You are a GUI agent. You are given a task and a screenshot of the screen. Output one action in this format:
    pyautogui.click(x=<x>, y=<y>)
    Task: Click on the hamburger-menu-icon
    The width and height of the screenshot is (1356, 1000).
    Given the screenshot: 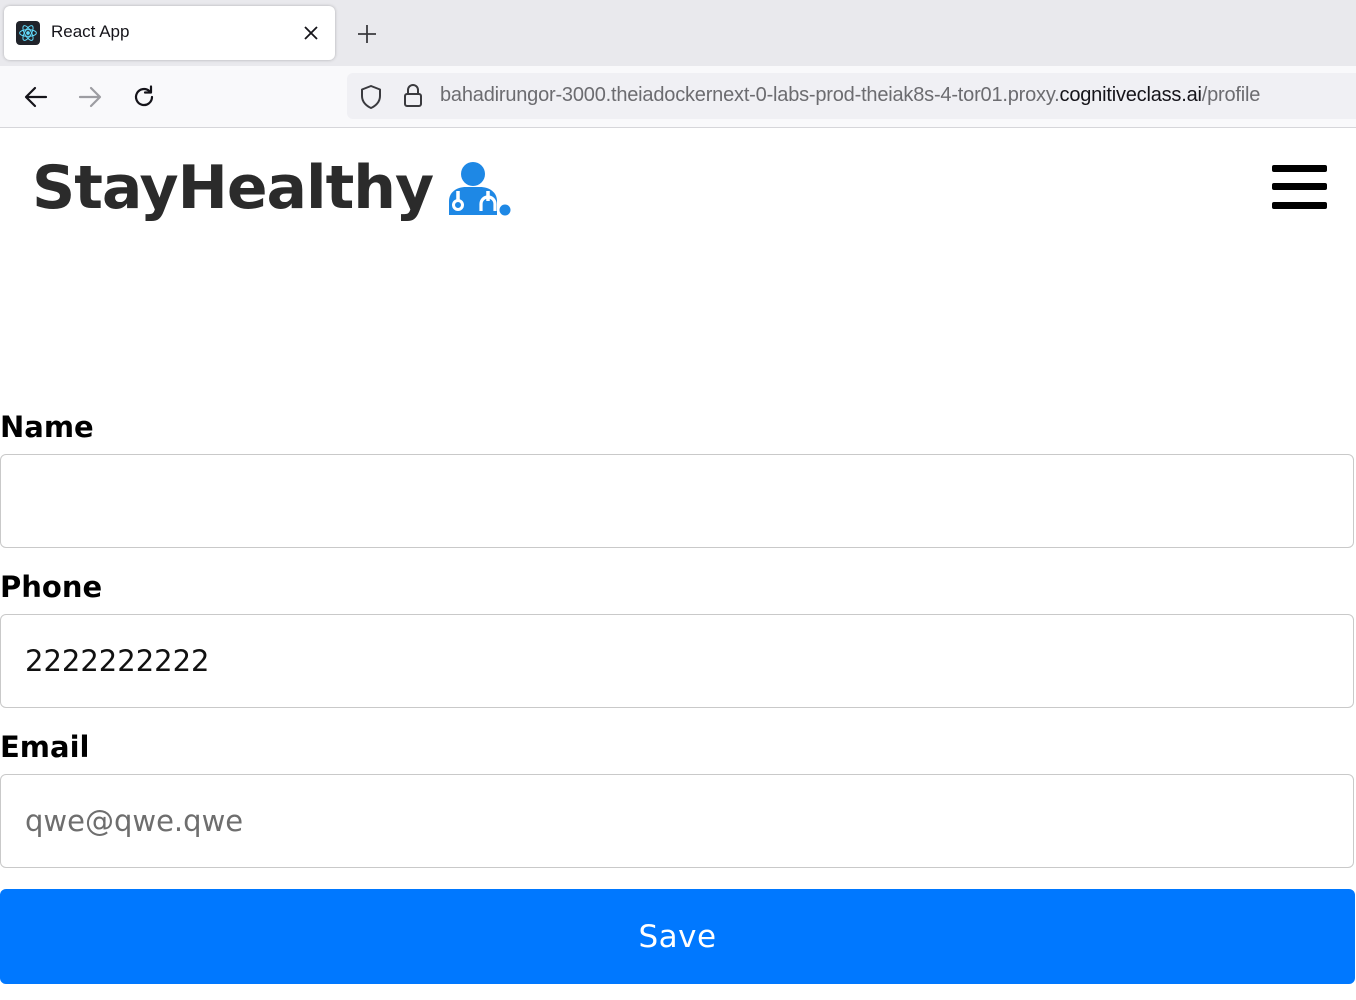 What is the action you would take?
    pyautogui.click(x=1300, y=188)
    